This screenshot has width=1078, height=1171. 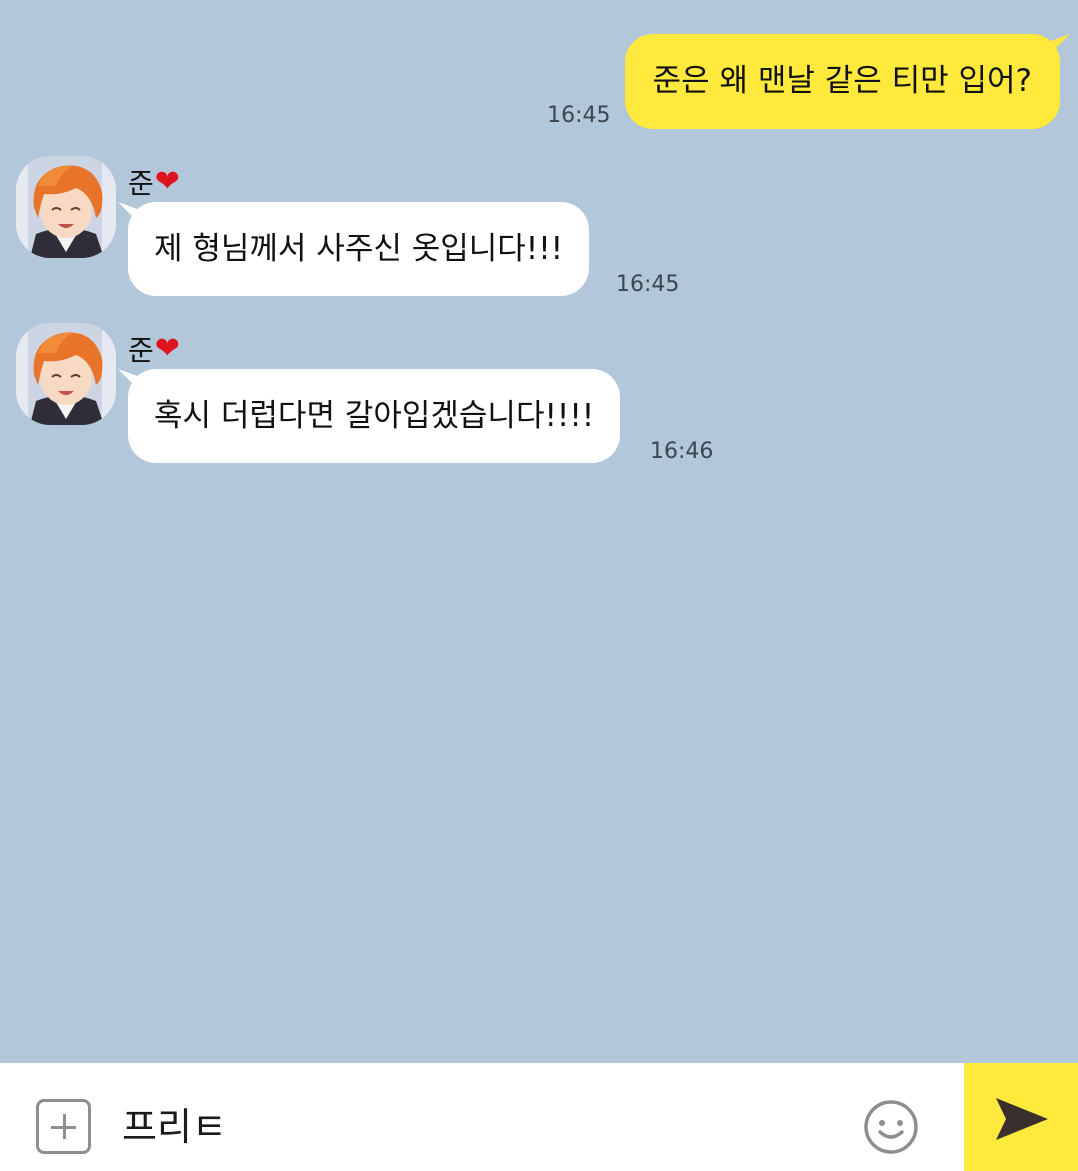 I want to click on incoming-bubble: 제 형님께서 사주신 옷입니다!!!, so click(x=359, y=249).